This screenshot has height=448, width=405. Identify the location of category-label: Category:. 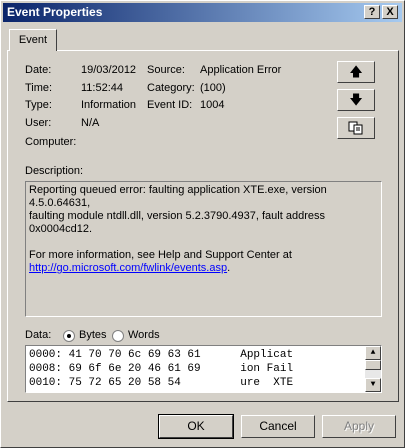
(171, 88).